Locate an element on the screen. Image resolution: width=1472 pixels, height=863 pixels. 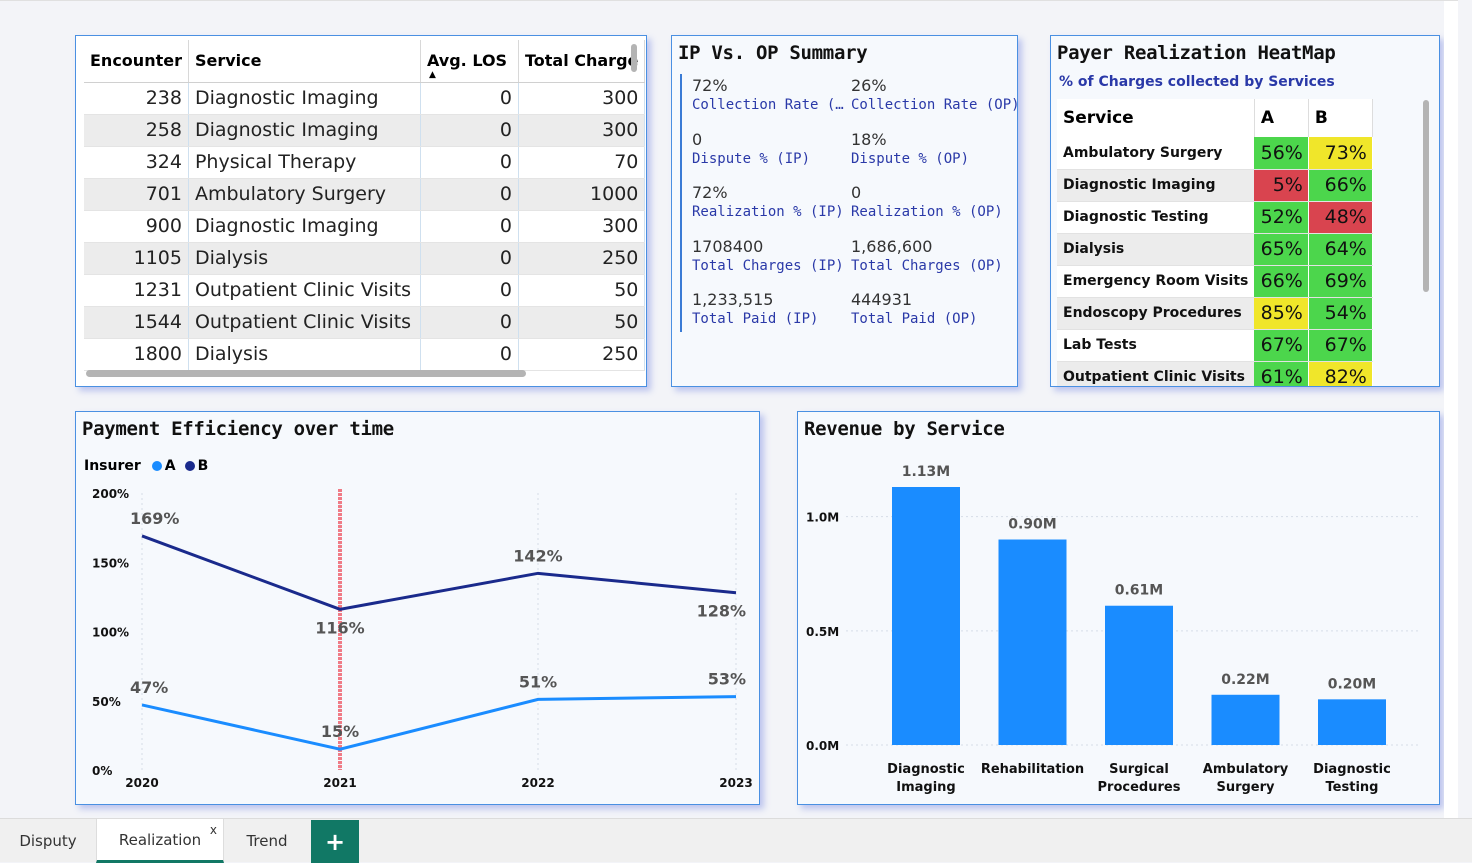
heatmap-cell-b: 69% is located at coordinates (1340, 281).